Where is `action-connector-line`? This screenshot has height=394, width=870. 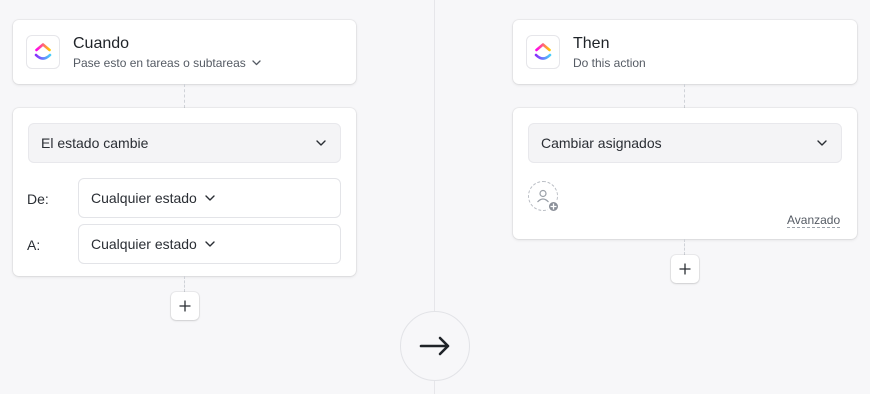 action-connector-line is located at coordinates (684, 96).